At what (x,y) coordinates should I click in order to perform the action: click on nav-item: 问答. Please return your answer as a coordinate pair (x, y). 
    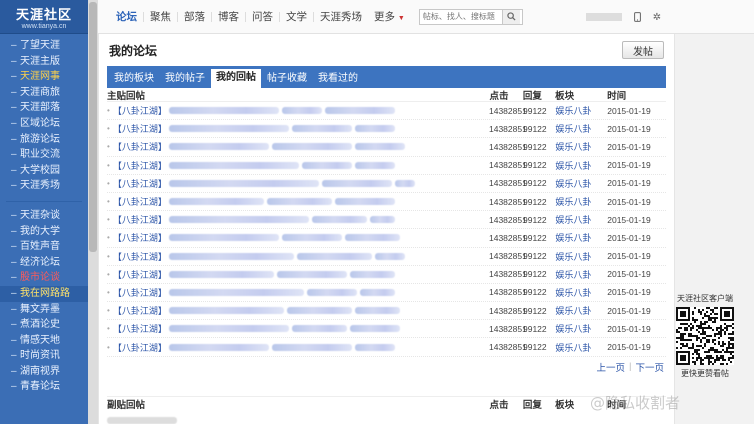
    Looking at the image, I should click on (263, 16).